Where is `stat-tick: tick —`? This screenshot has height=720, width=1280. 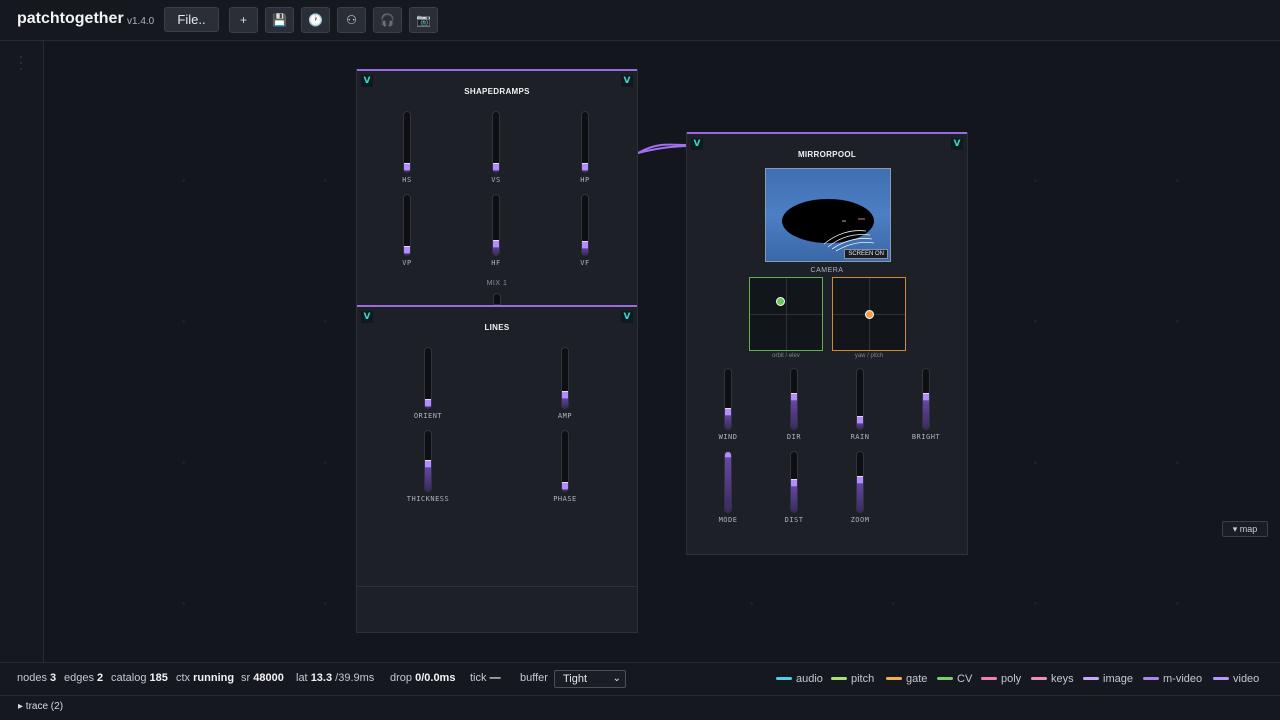
stat-tick: tick — is located at coordinates (485, 678).